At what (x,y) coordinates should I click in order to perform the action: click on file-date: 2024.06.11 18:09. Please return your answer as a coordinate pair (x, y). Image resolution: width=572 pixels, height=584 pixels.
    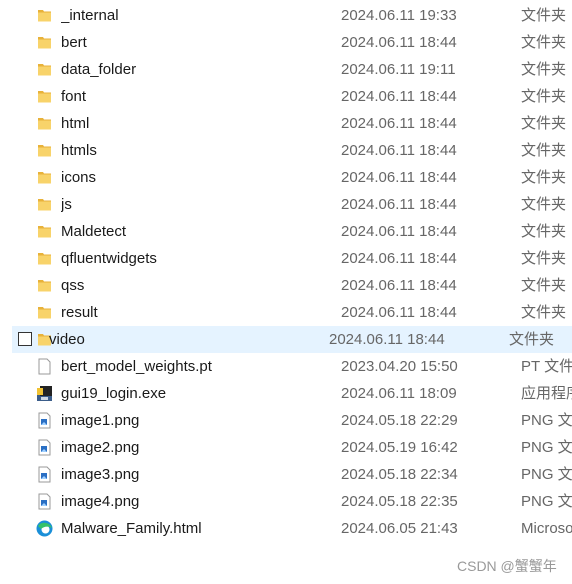
    Looking at the image, I should click on (399, 393).